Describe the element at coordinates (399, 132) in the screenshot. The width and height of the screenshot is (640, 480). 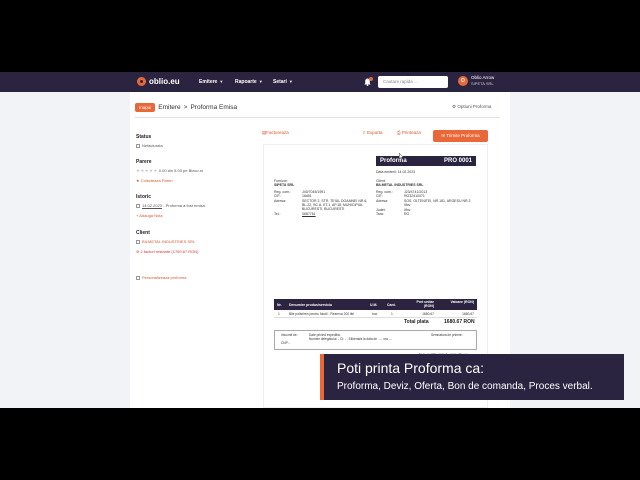
I see `printer-icon: ⎙` at that location.